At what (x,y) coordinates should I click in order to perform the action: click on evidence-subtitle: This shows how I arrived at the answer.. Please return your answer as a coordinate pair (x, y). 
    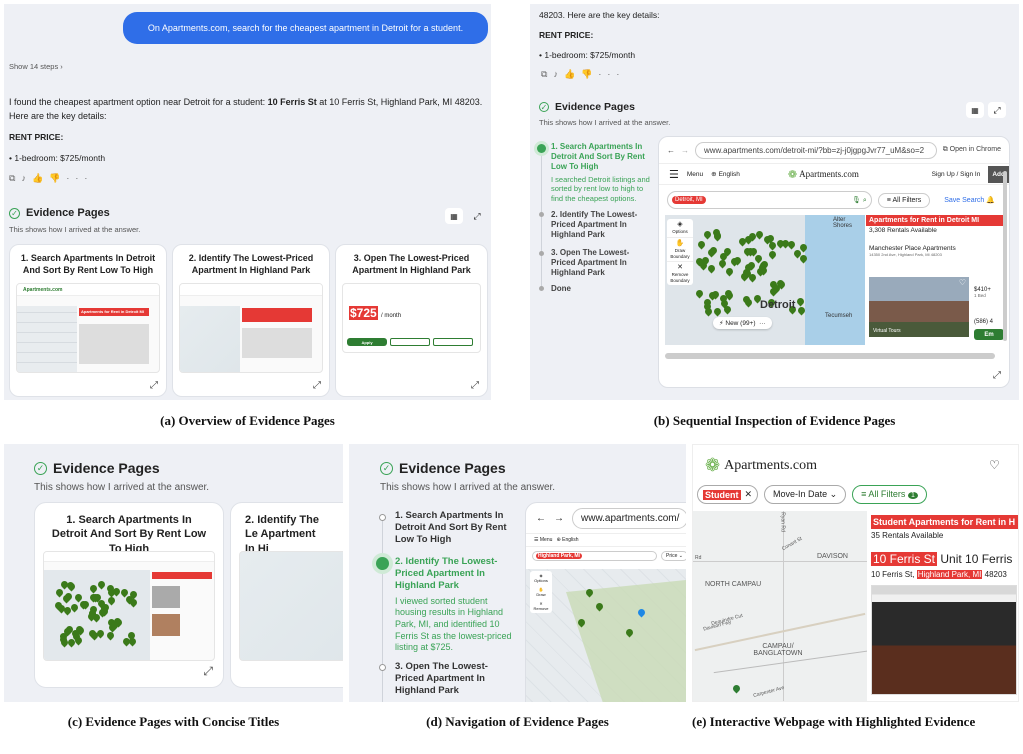
    Looking at the image, I should click on (75, 229).